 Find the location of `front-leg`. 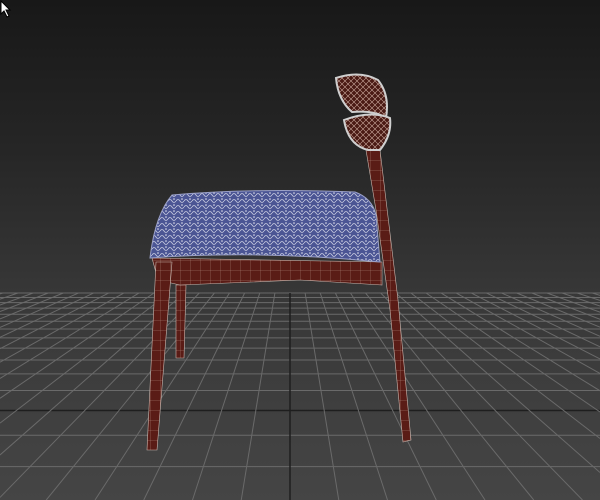

front-leg is located at coordinates (159, 356).